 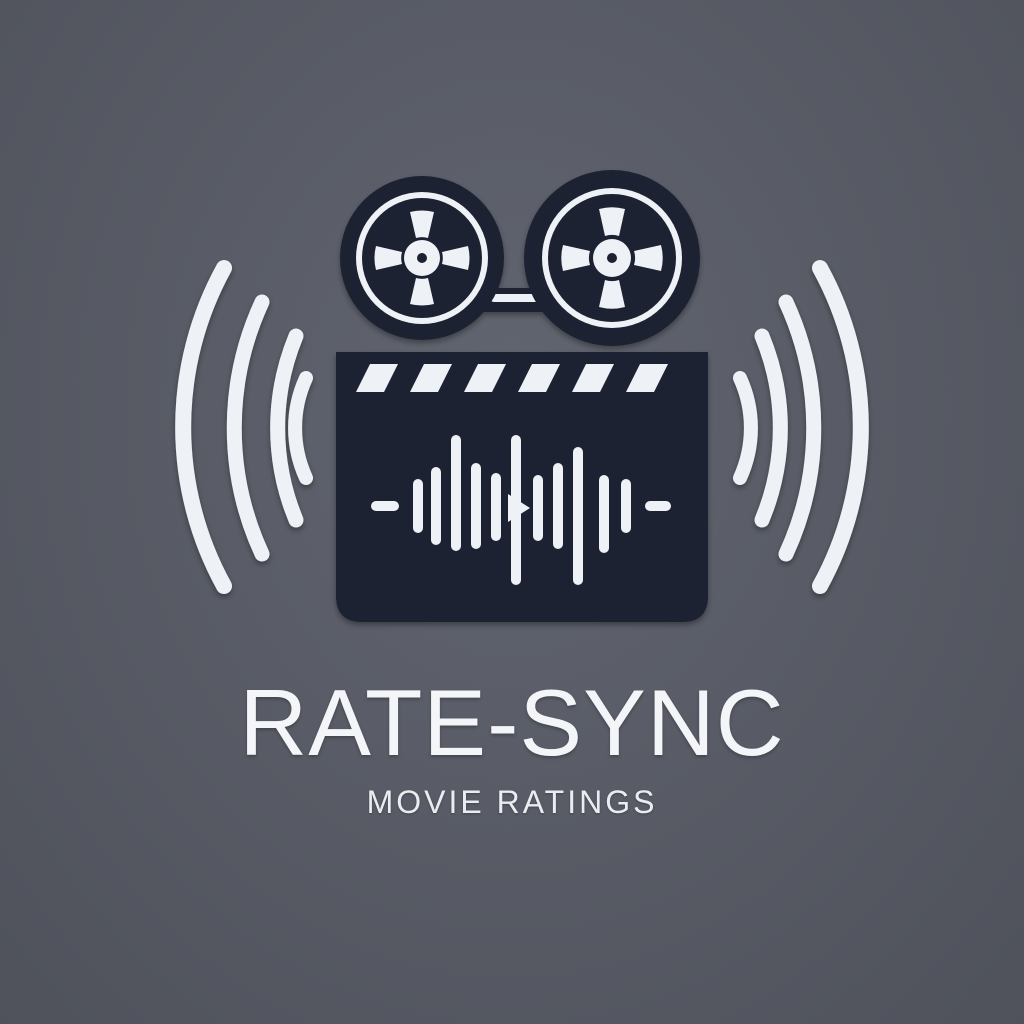 I want to click on clapperboard-icon, so click(x=522, y=487).